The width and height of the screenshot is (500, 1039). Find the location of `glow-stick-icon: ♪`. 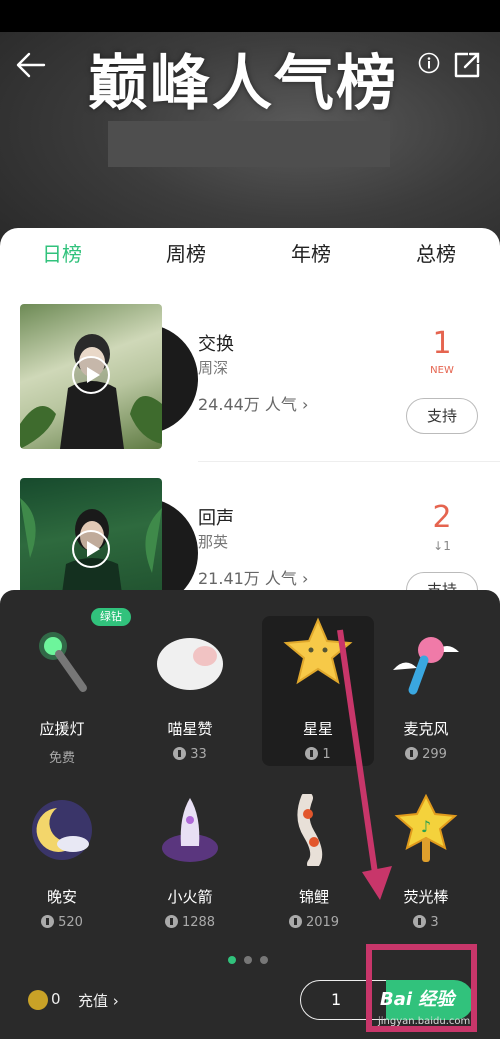

glow-stick-icon: ♪ is located at coordinates (426, 828).